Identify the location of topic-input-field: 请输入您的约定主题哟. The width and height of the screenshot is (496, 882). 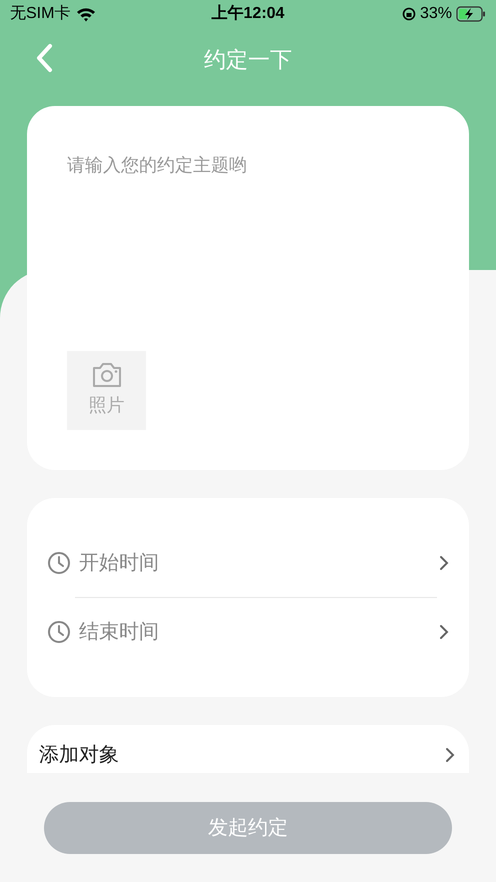
(248, 165).